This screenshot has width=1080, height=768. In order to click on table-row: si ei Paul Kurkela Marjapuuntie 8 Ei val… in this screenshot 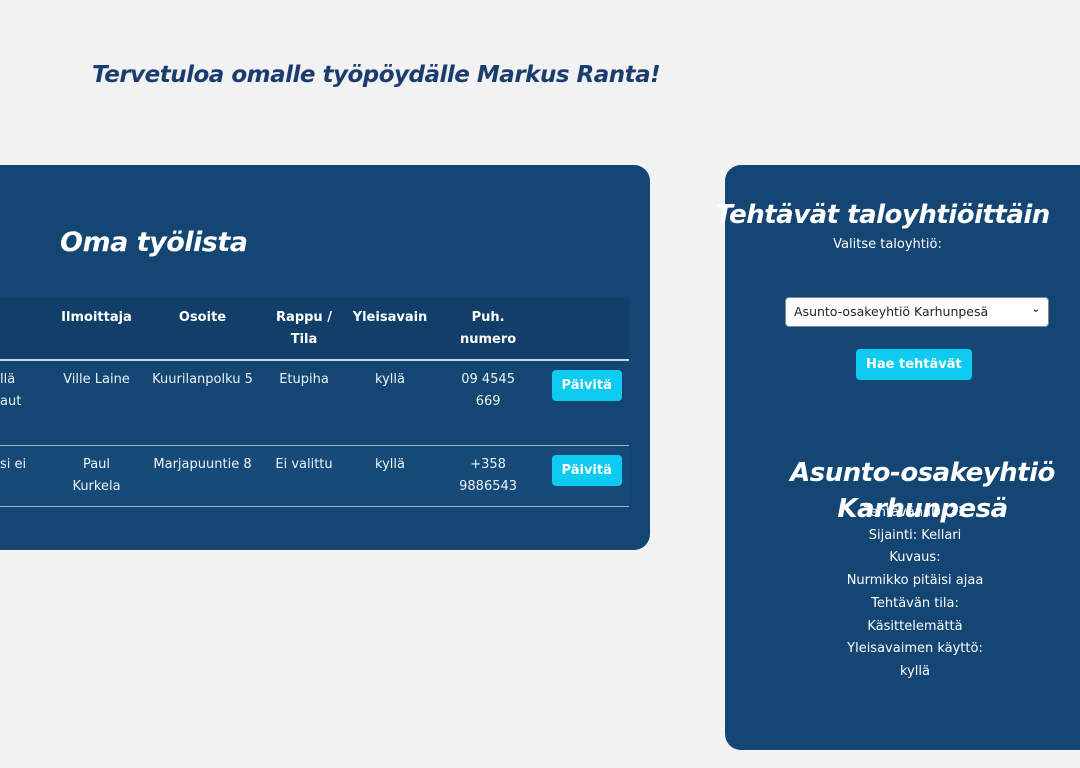, I will do `click(315, 475)`.